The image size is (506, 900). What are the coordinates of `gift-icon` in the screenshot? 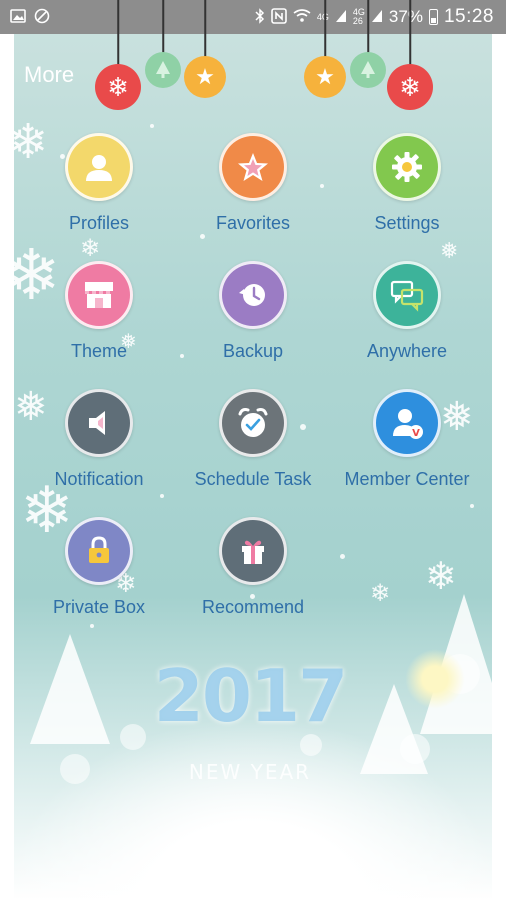 It's located at (253, 551).